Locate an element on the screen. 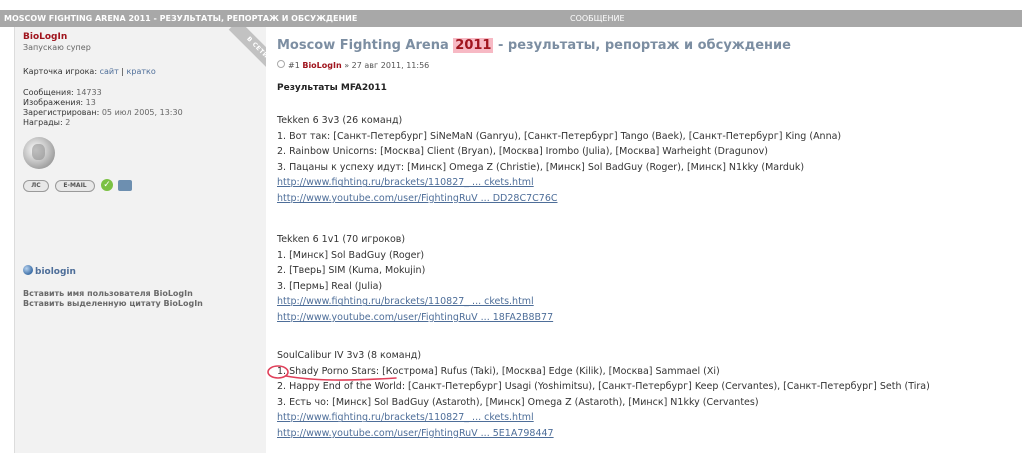 Image resolution: width=1022 pixels, height=453 pixels. author-site-link: biologin is located at coordinates (49, 271).